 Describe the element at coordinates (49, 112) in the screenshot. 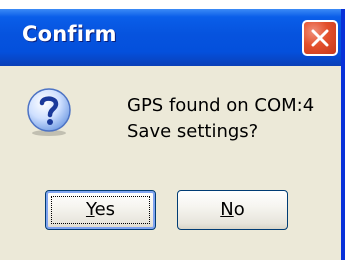

I see `question-icon` at that location.